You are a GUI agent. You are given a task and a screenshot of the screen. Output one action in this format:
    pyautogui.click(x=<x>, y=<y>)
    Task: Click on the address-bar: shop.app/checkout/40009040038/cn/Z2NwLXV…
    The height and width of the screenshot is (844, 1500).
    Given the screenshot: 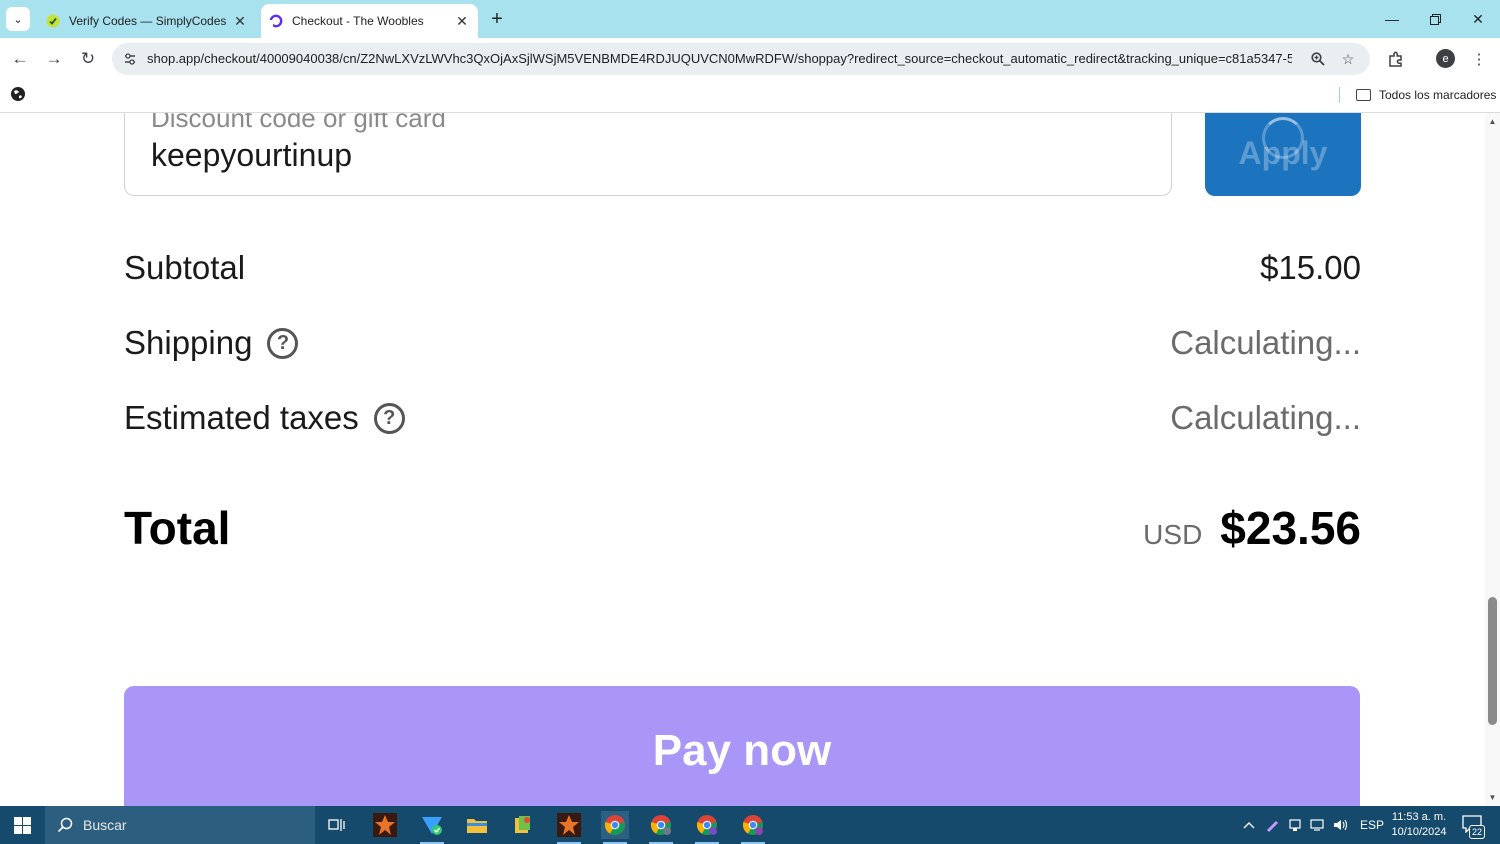 What is the action you would take?
    pyautogui.click(x=741, y=59)
    